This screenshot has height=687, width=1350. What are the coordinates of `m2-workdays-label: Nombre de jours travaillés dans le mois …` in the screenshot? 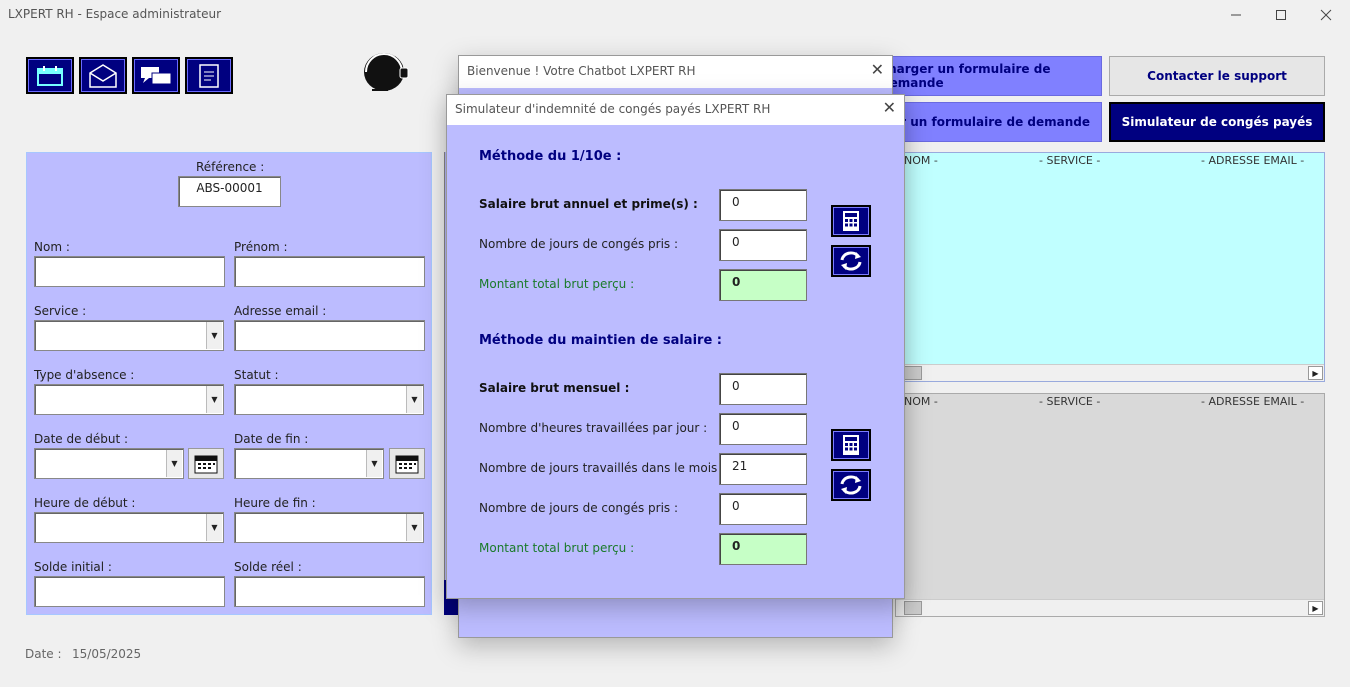 It's located at (602, 468).